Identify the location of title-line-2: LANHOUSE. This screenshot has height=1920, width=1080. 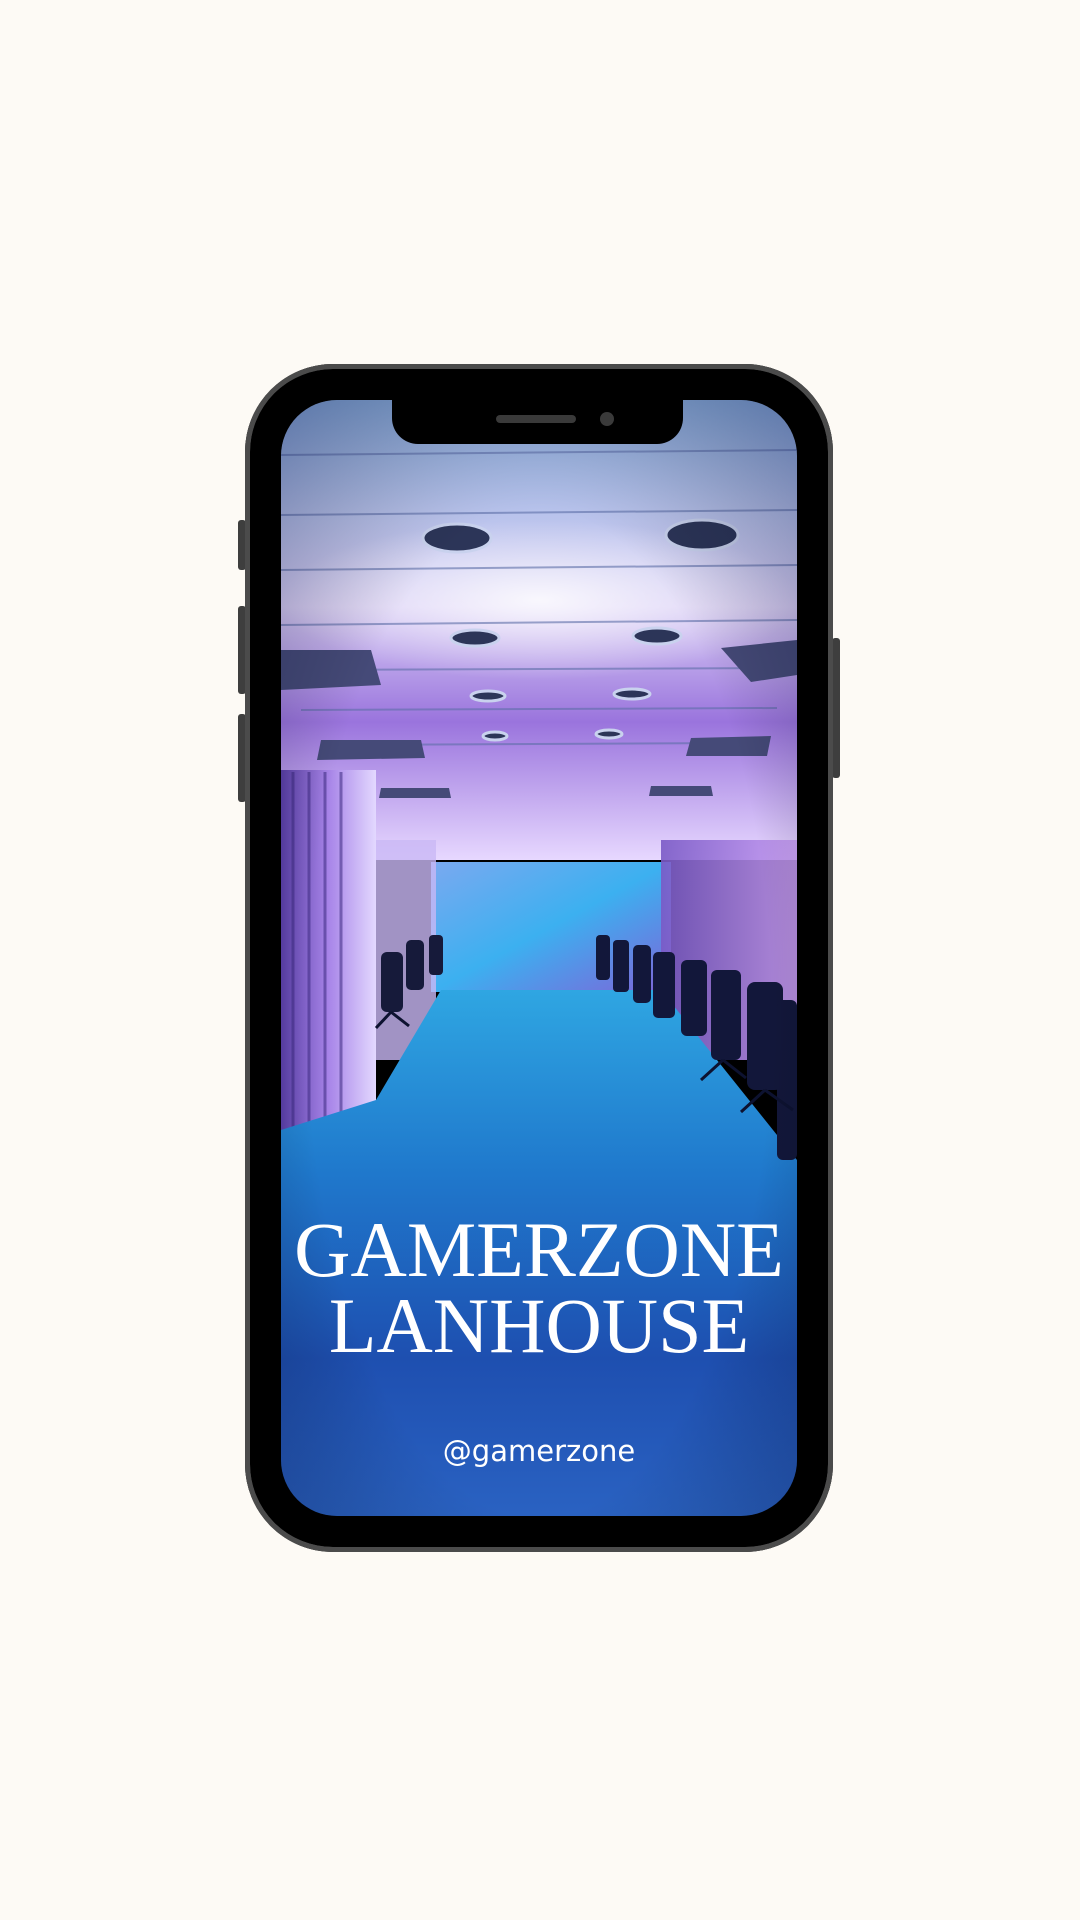
(539, 1325).